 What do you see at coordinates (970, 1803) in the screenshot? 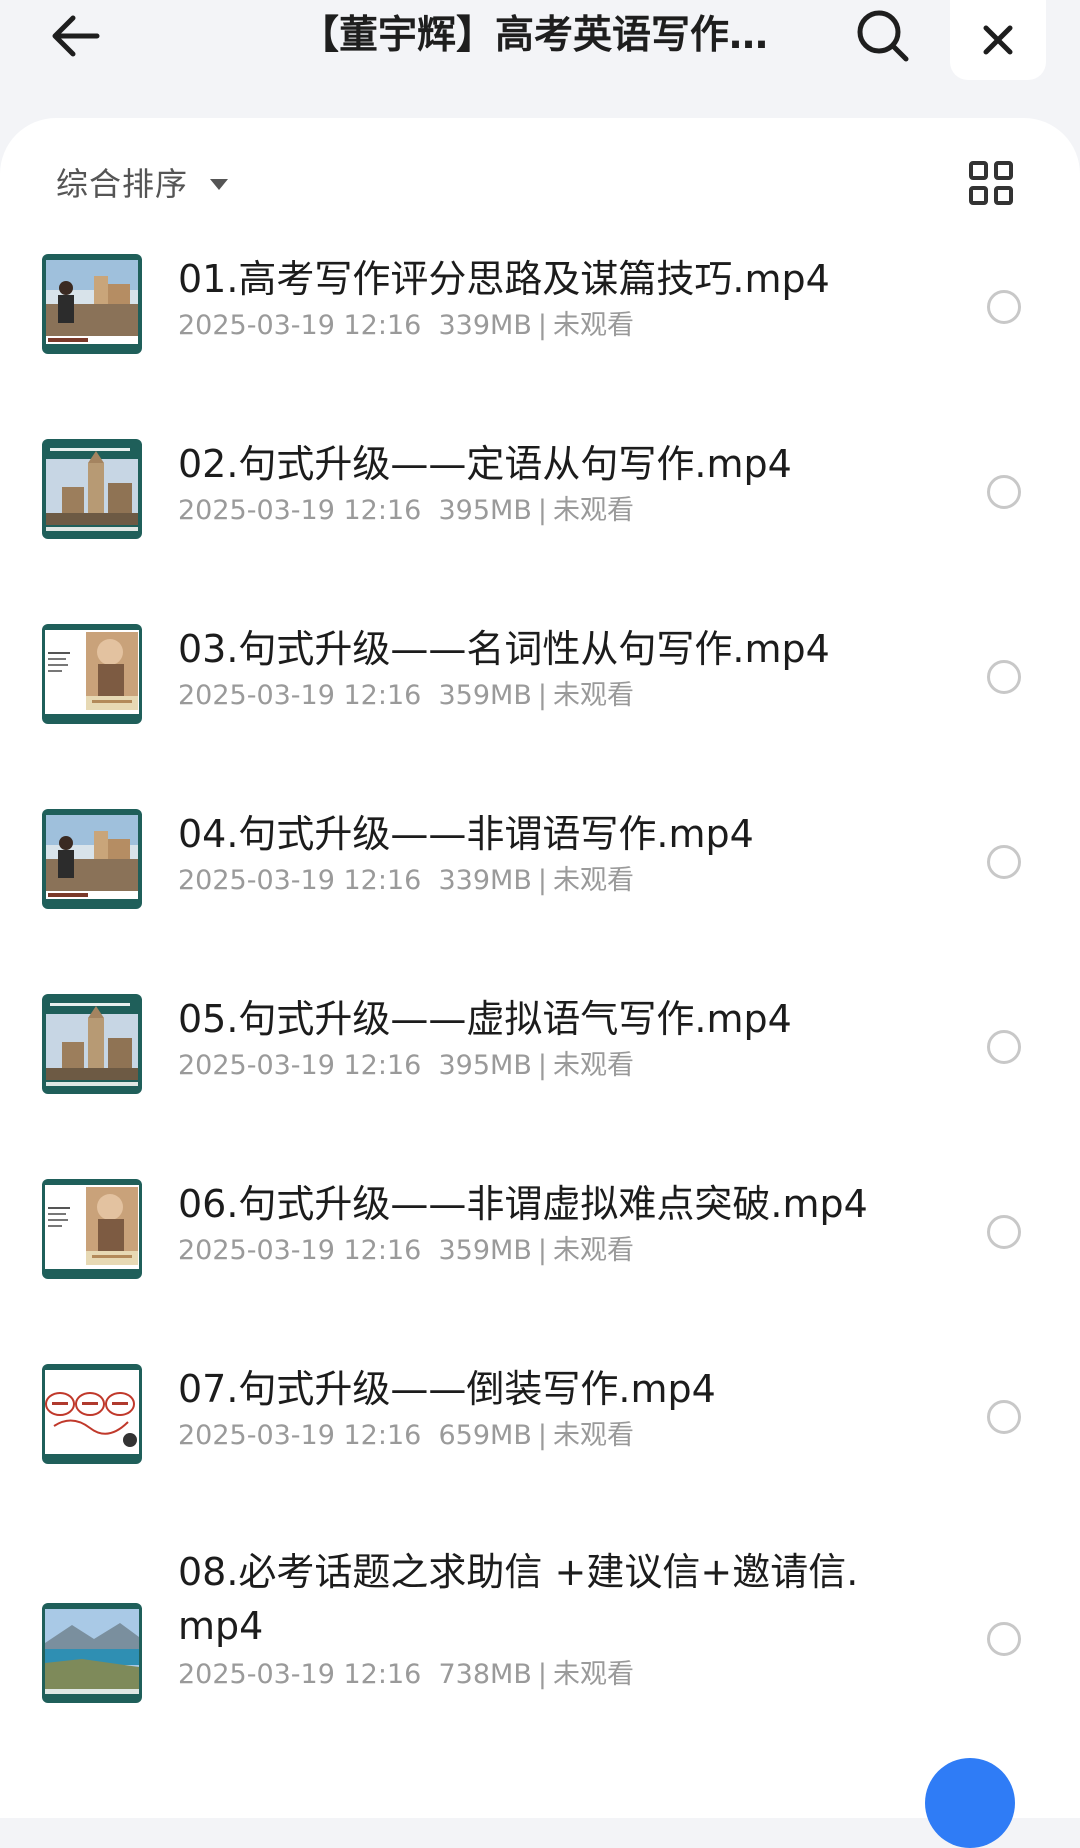
I see `floating-action-button` at bounding box center [970, 1803].